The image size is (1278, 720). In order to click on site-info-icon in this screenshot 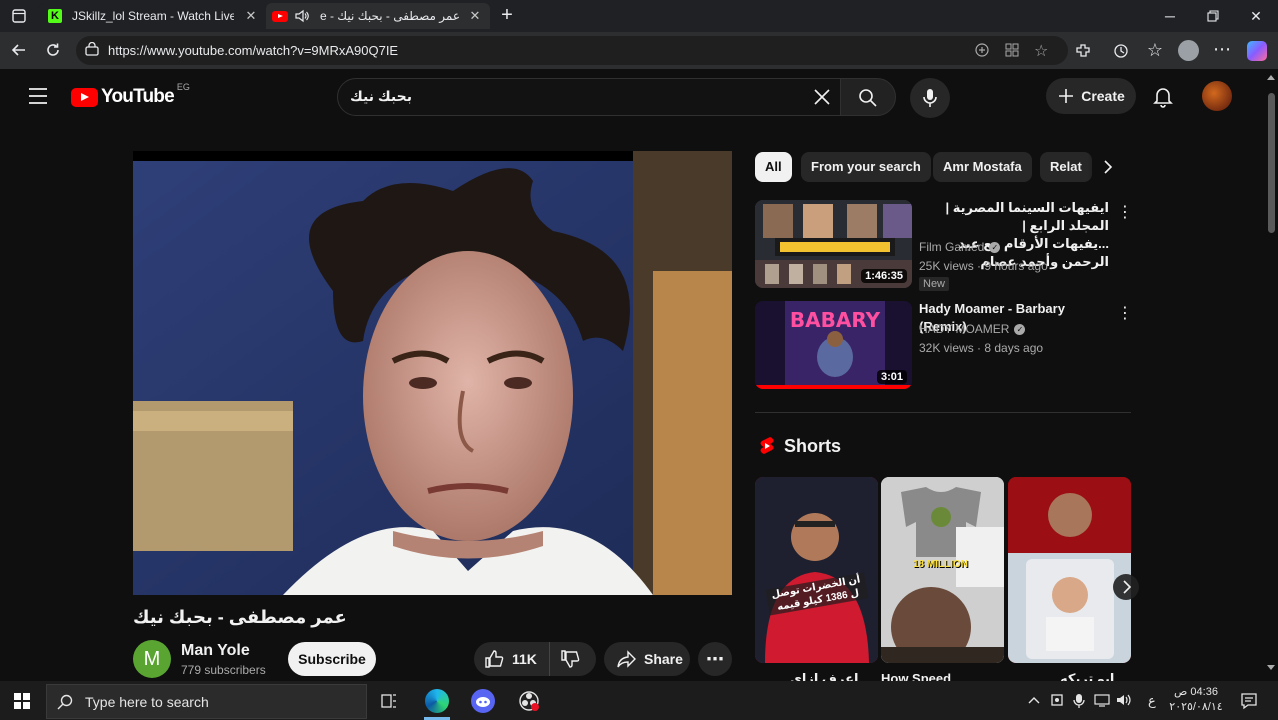, I will do `click(92, 50)`.